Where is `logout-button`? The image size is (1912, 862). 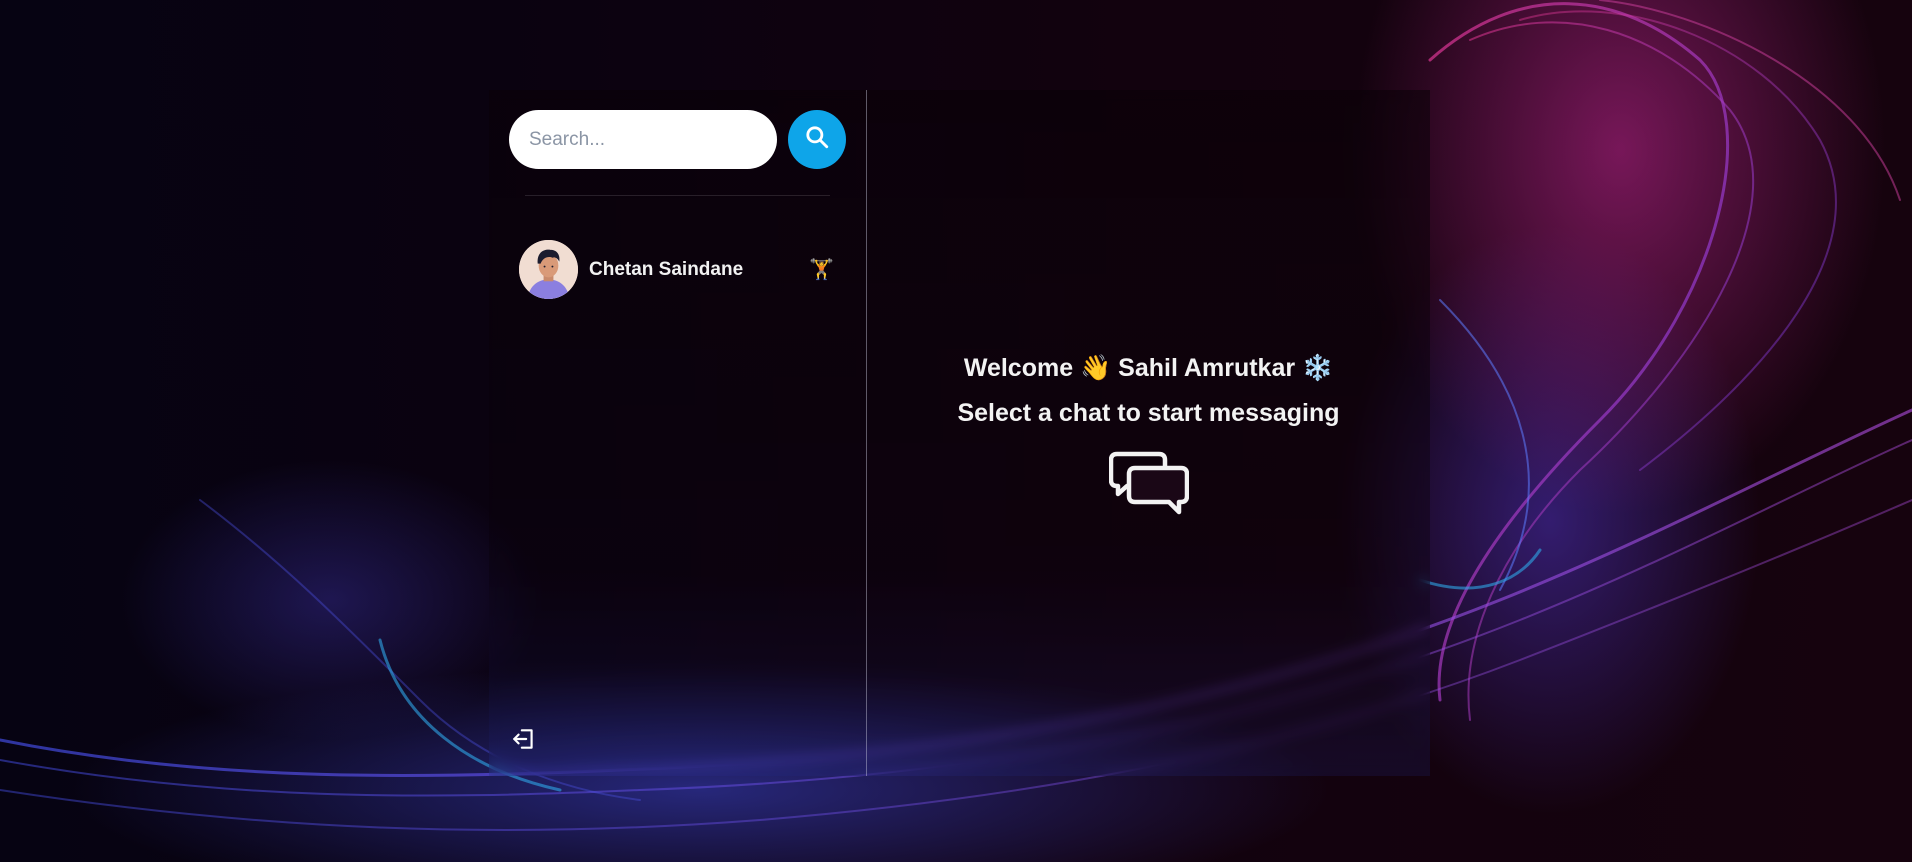
logout-button is located at coordinates (524, 741).